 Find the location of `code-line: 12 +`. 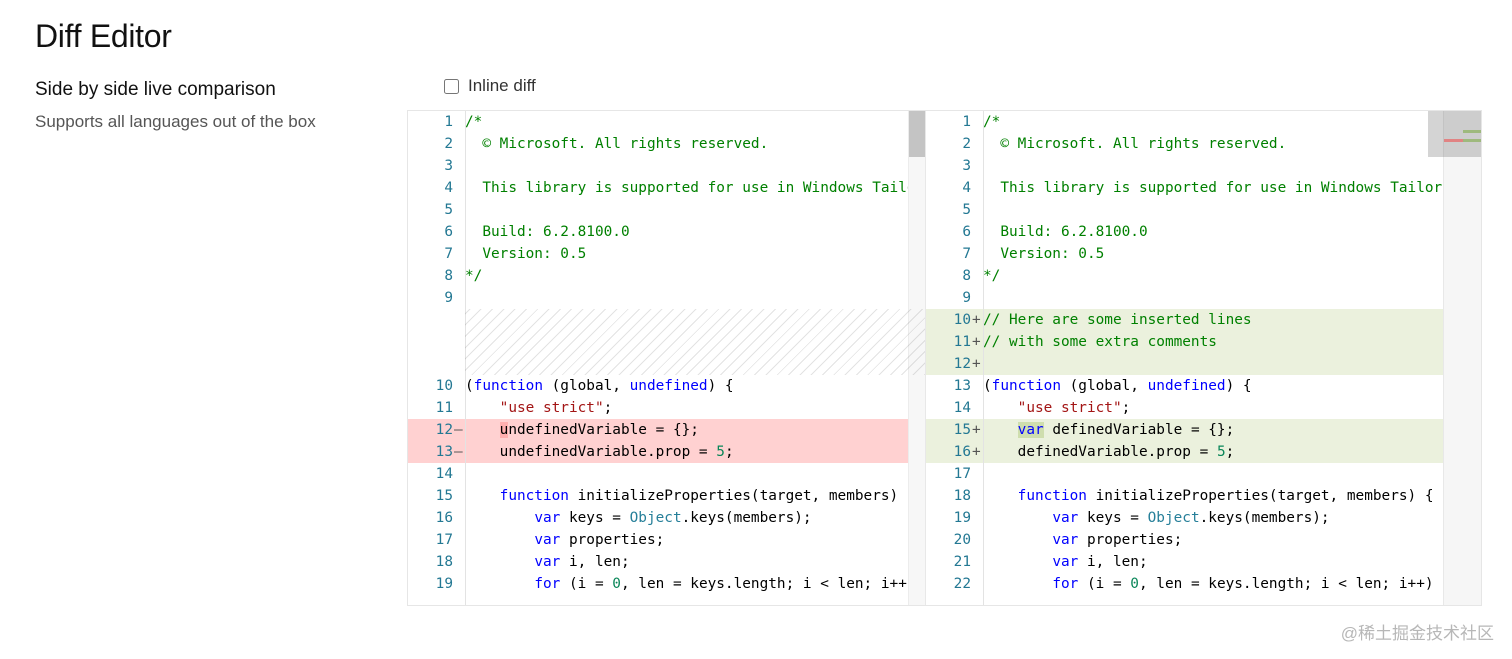

code-line: 12 + is located at coordinates (1203, 364).